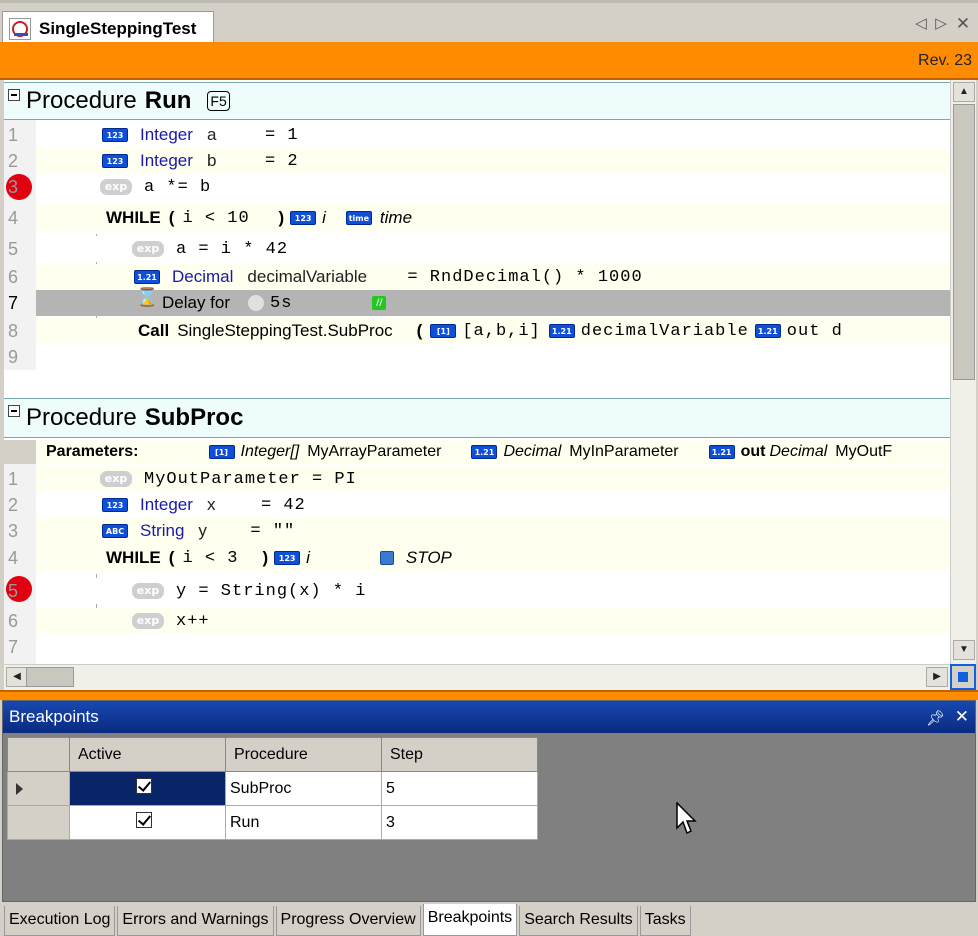 This screenshot has height=936, width=978. Describe the element at coordinates (281, 217) in the screenshot. I see `paren-close: )` at that location.